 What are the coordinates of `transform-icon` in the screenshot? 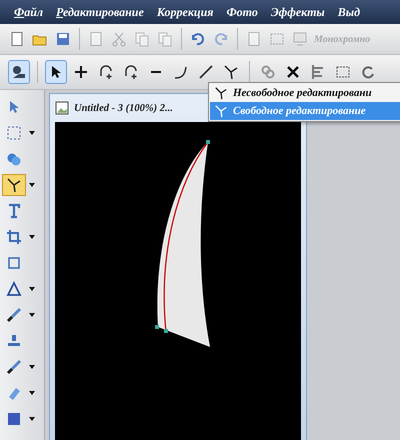 It's located at (14, 263).